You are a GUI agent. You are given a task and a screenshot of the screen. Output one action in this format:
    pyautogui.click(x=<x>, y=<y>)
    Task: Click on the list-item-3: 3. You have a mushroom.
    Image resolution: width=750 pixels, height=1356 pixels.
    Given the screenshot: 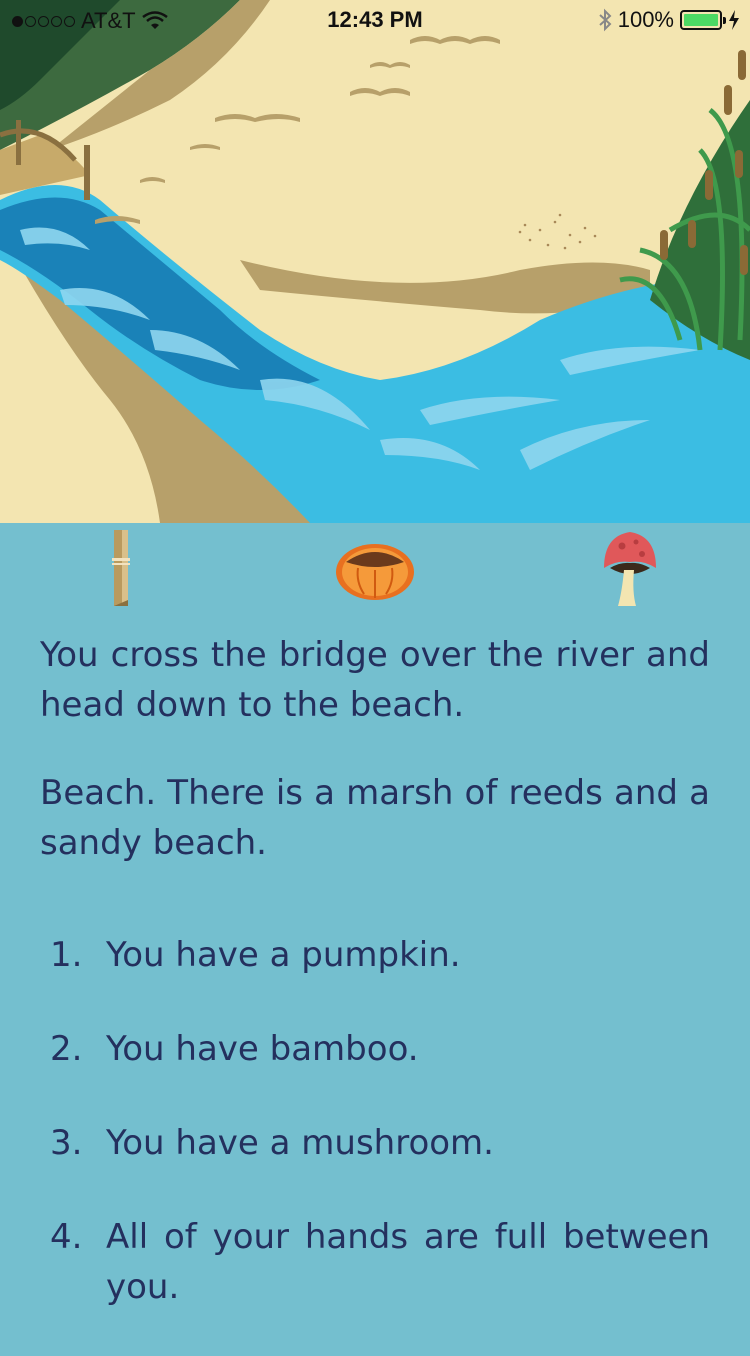 What is the action you would take?
    pyautogui.click(x=375, y=1143)
    